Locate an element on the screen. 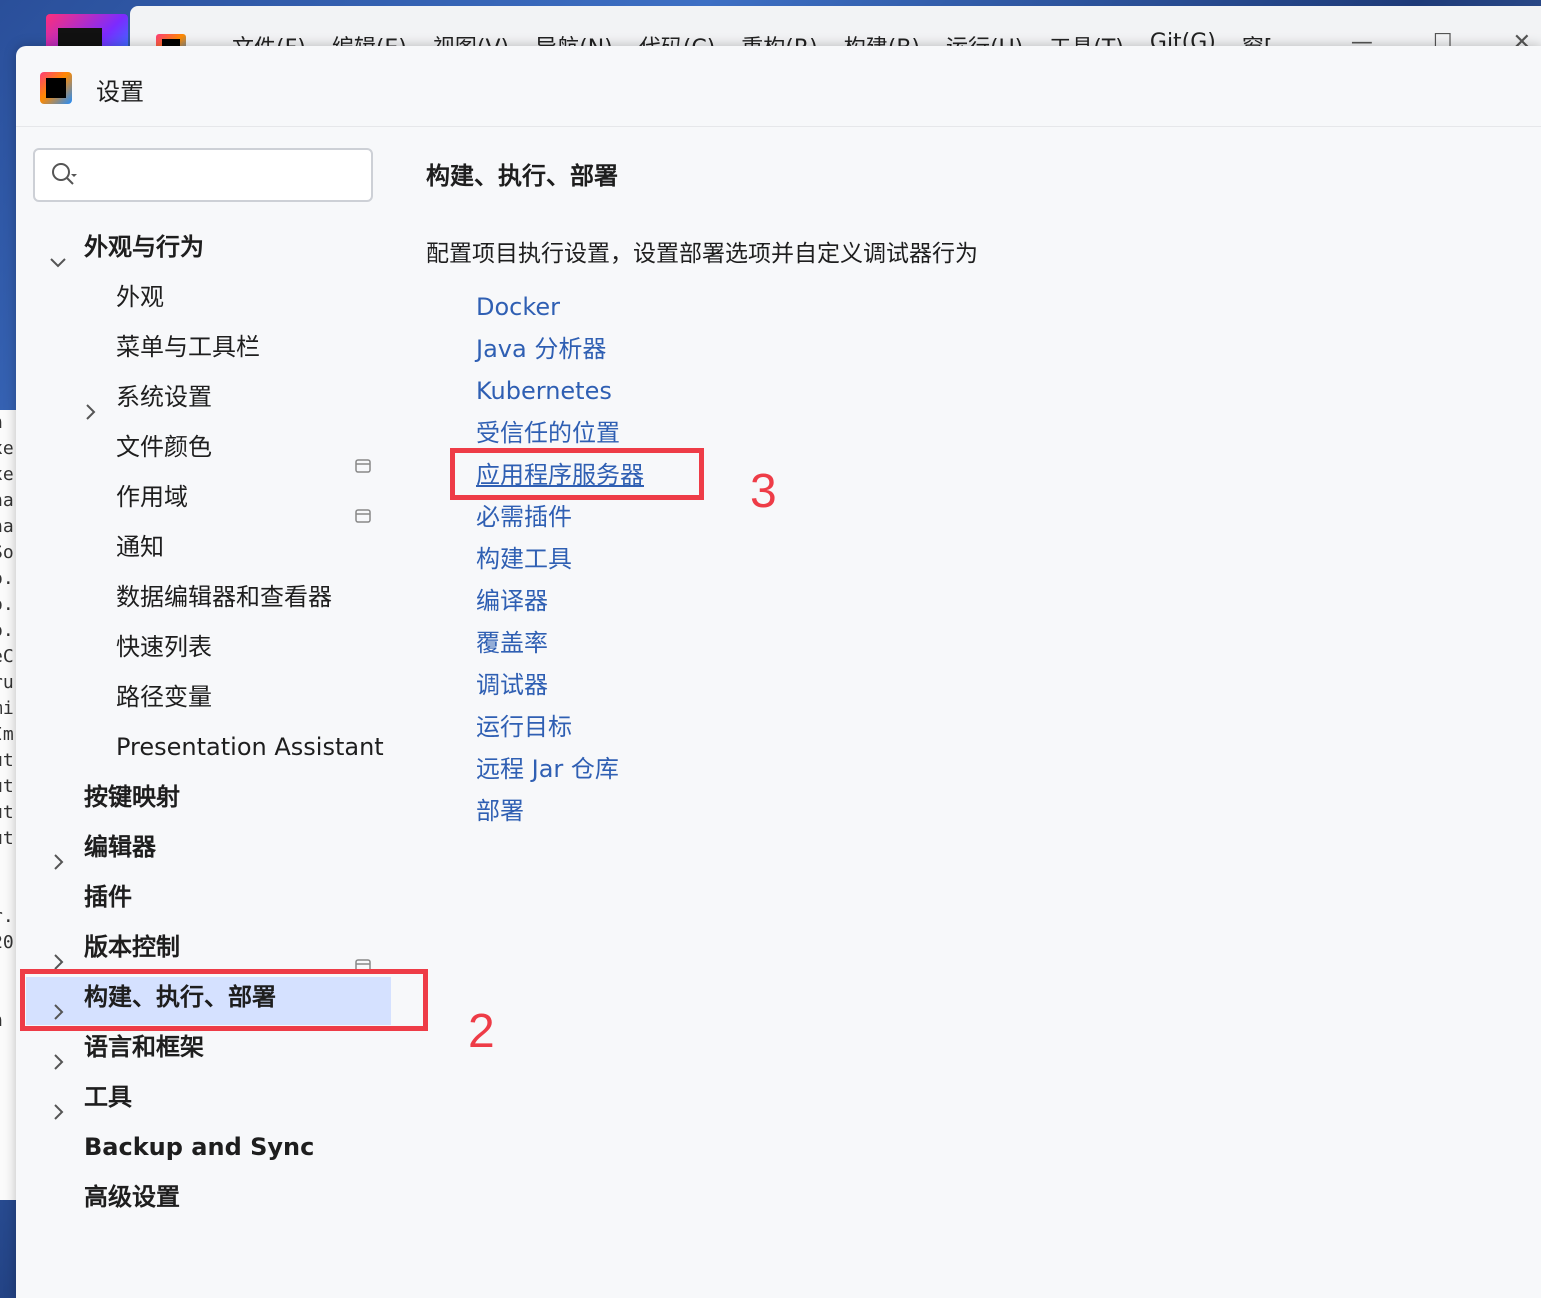  sidebar-item-label: 数据编辑器和查看器 is located at coordinates (224, 597).